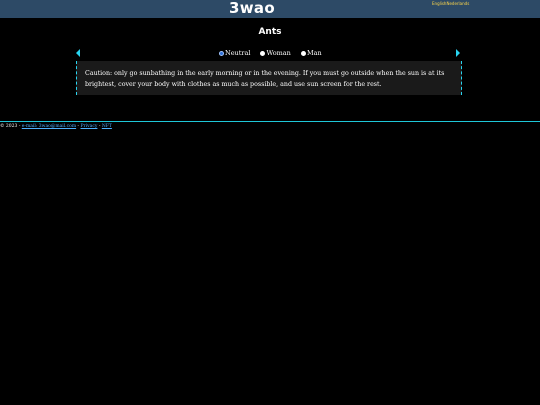 The image size is (540, 405). What do you see at coordinates (49, 126) in the screenshot?
I see `email-link: e-mail: 3wao@mail.com` at bounding box center [49, 126].